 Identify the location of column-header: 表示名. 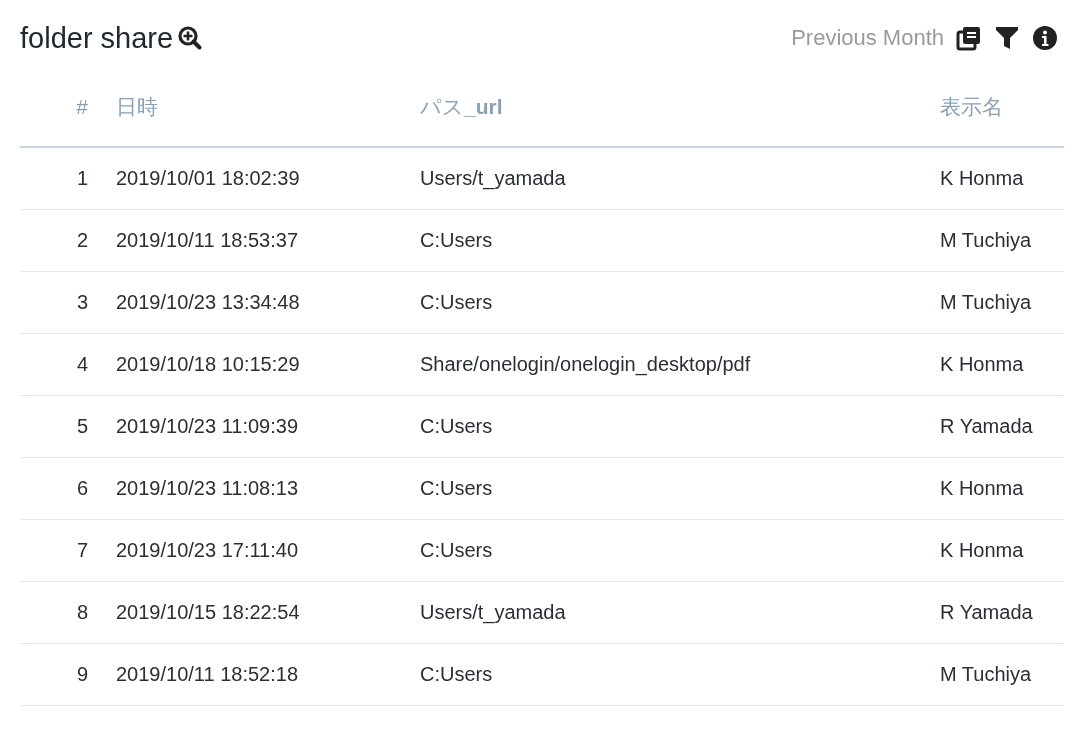
(1002, 107).